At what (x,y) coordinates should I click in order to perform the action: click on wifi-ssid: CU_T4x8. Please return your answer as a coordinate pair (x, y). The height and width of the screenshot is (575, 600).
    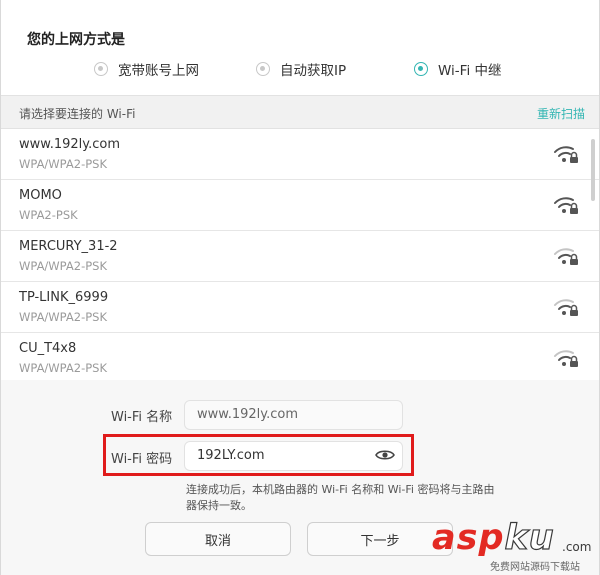
    Looking at the image, I should click on (48, 348).